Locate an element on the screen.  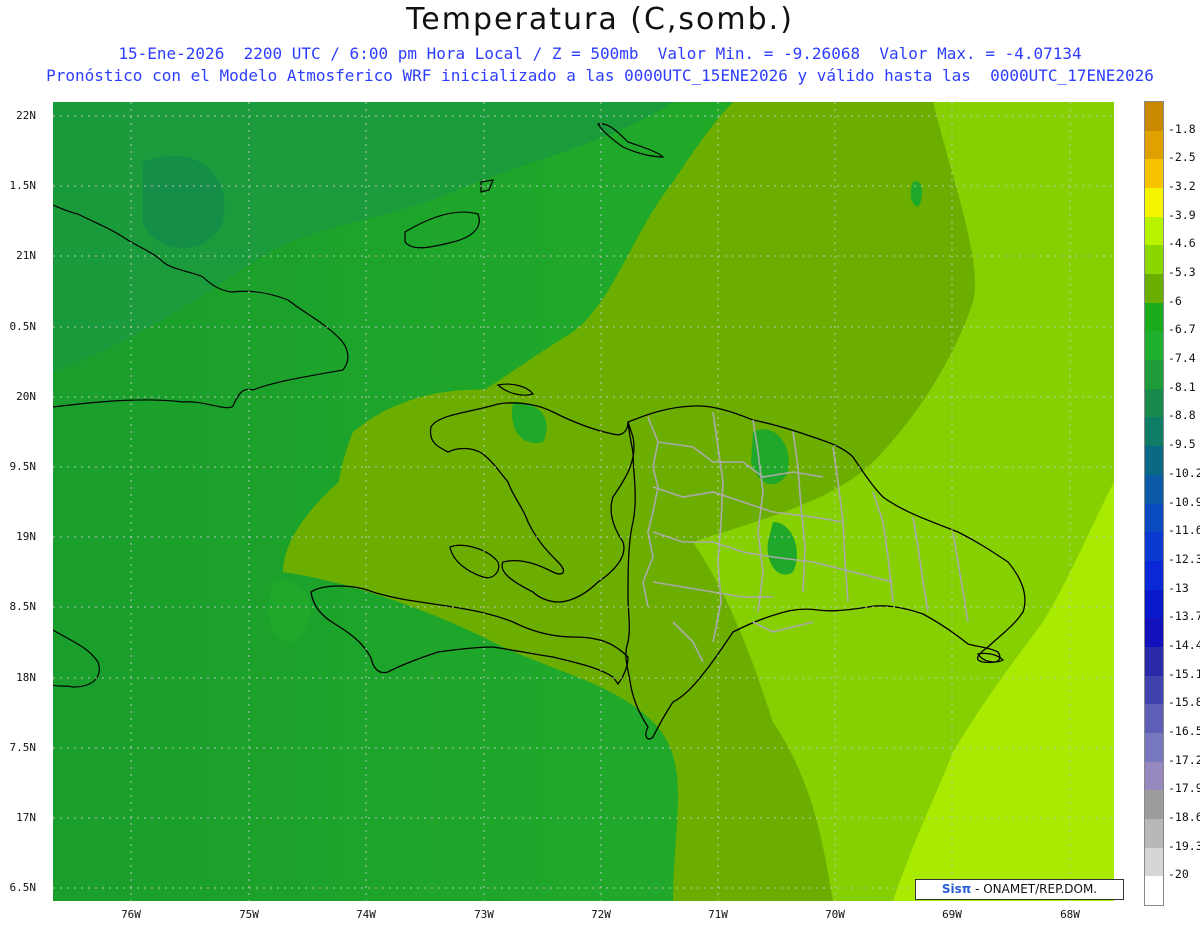
lat-label: 20N is located at coordinates (26, 396).